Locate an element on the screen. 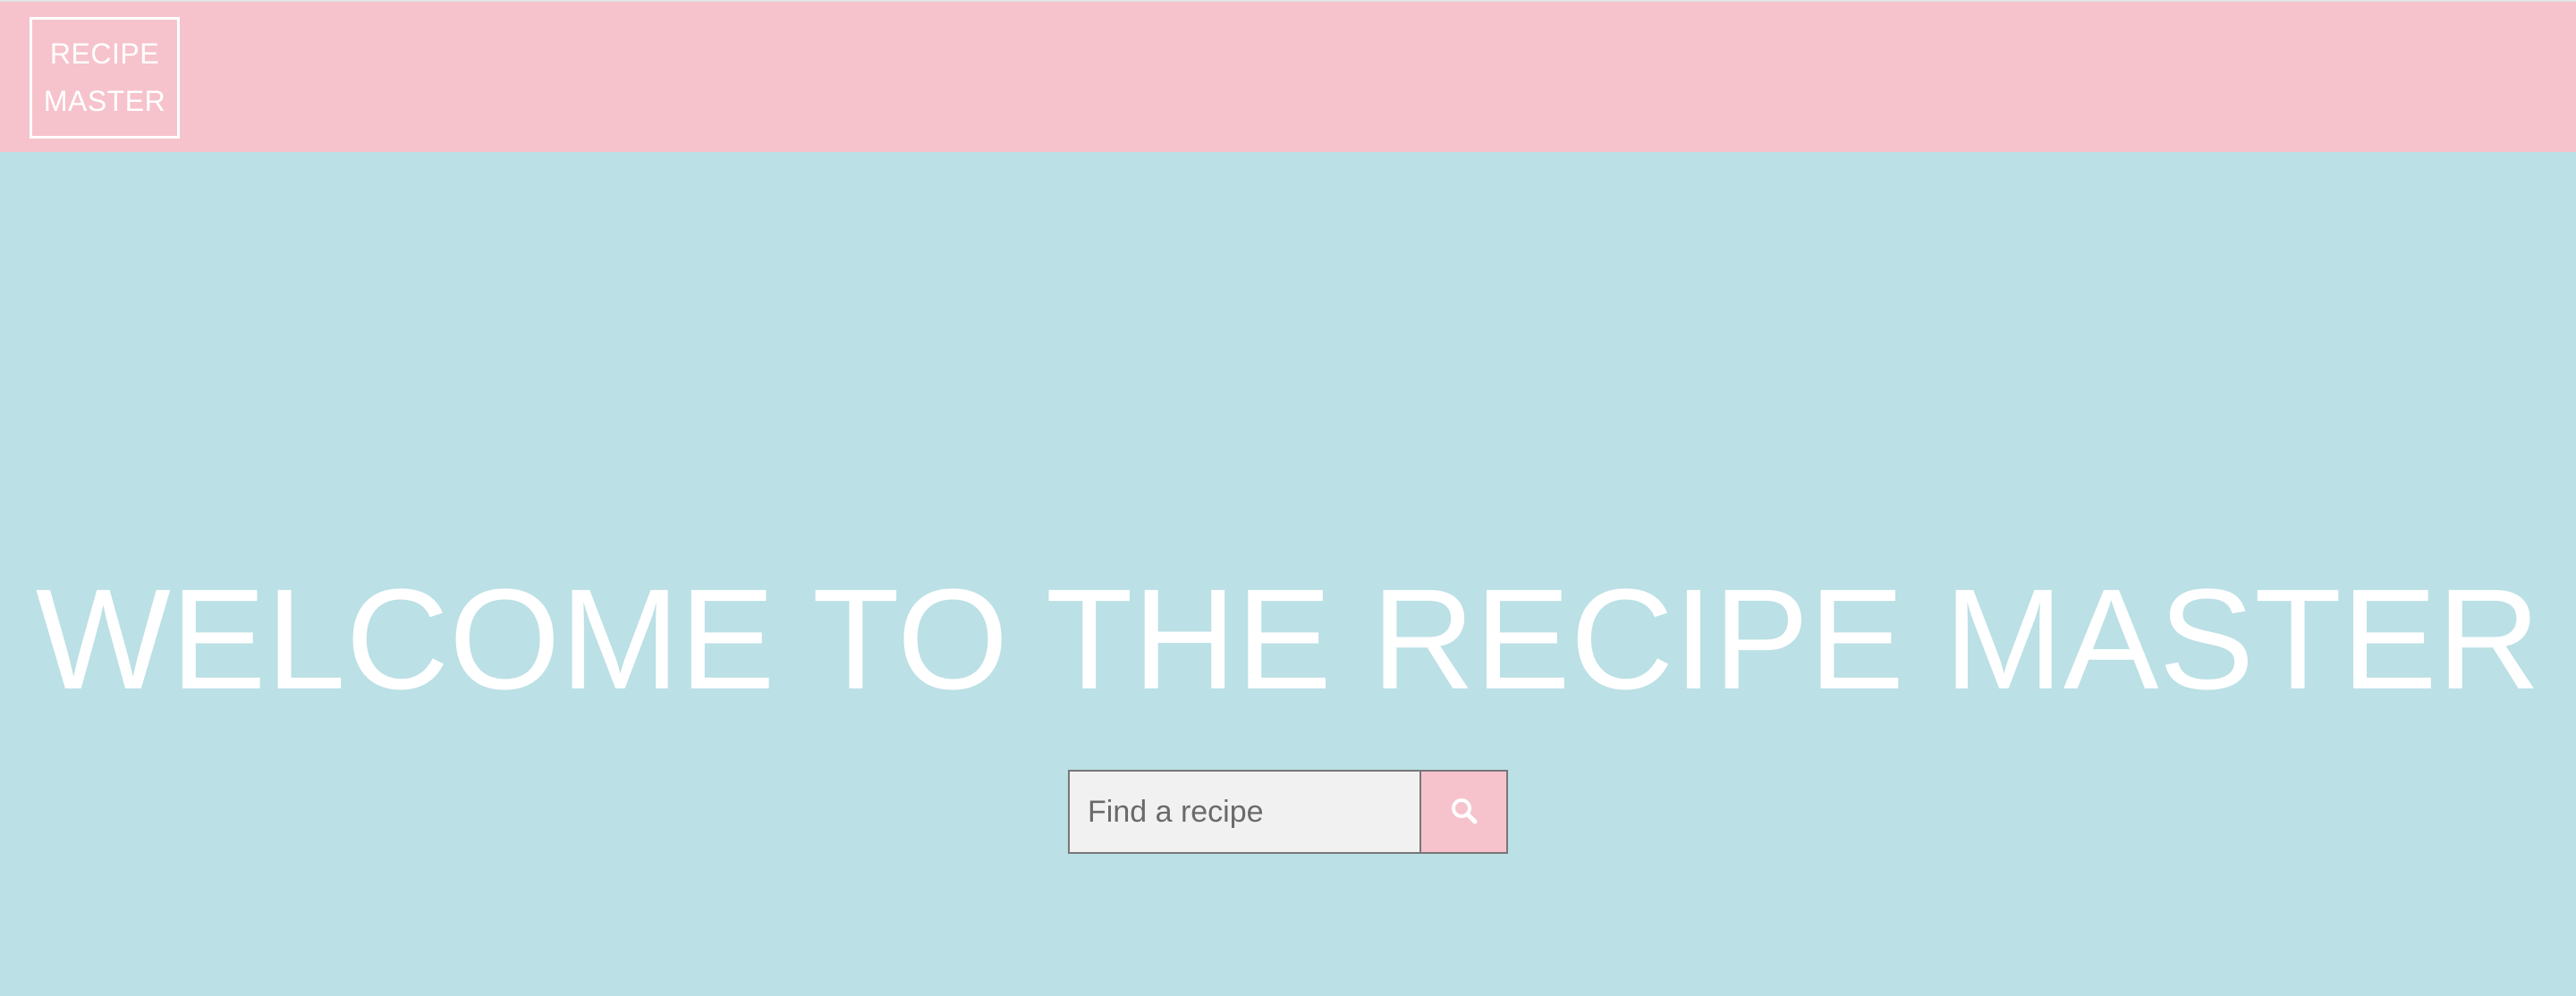  recipe-search-input is located at coordinates (1243, 812).